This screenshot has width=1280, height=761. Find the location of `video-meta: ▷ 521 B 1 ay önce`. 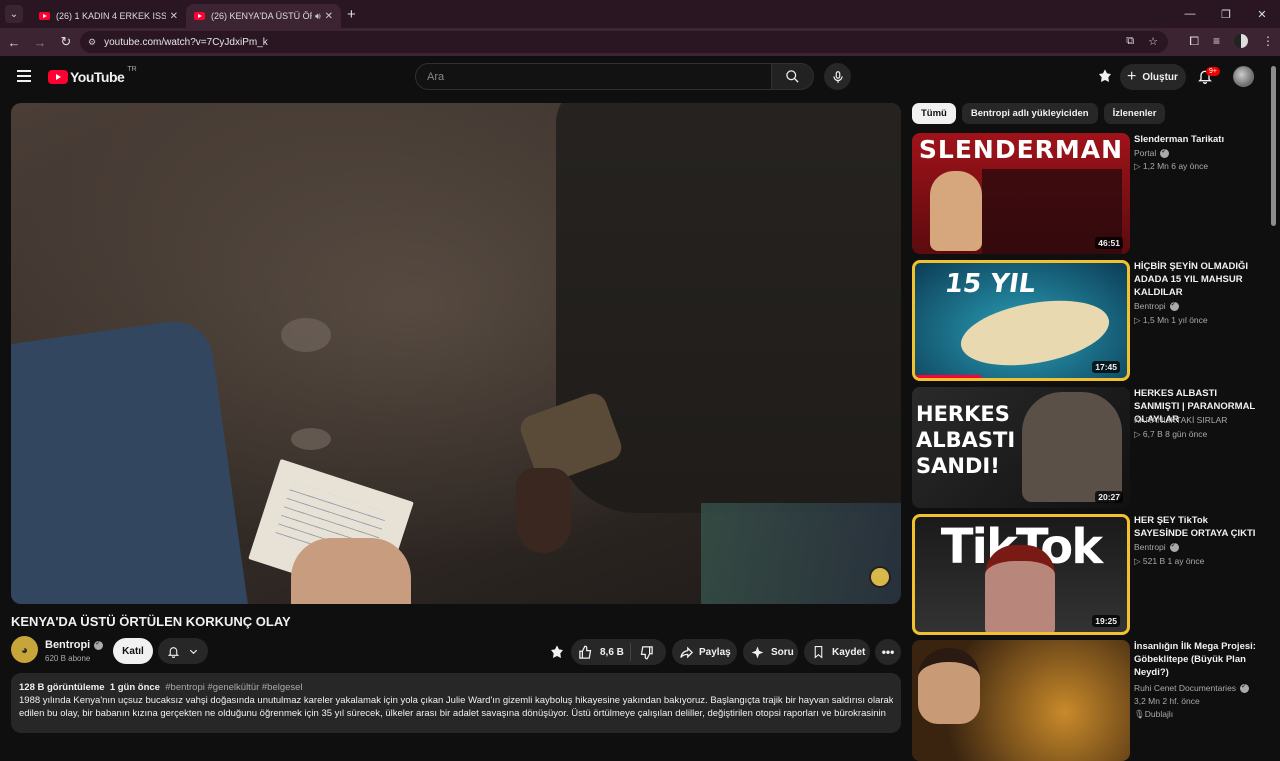

video-meta: ▷ 521 B 1 ay önce is located at coordinates (1169, 561).